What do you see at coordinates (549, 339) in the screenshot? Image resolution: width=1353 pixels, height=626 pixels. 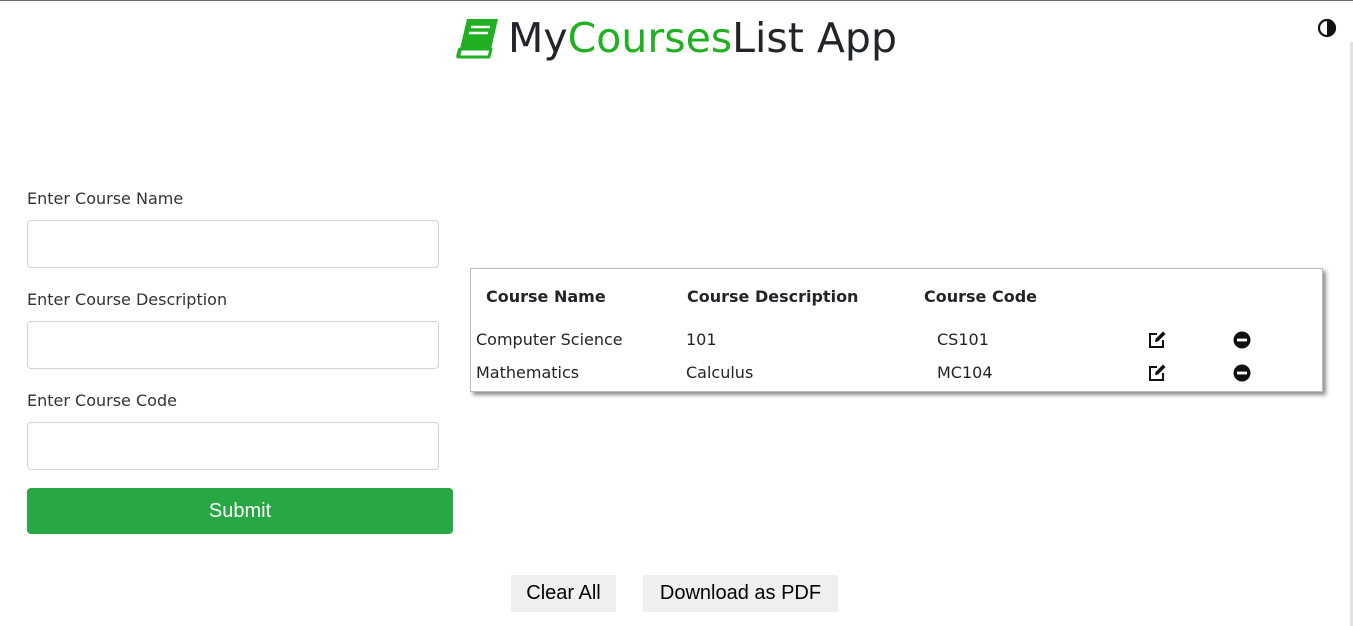 I see `row-1-course-name: Computer Science` at bounding box center [549, 339].